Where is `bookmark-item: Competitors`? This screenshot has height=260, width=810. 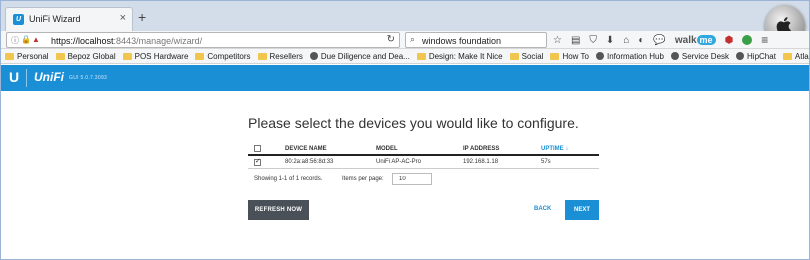 bookmark-item: Competitors is located at coordinates (223, 56).